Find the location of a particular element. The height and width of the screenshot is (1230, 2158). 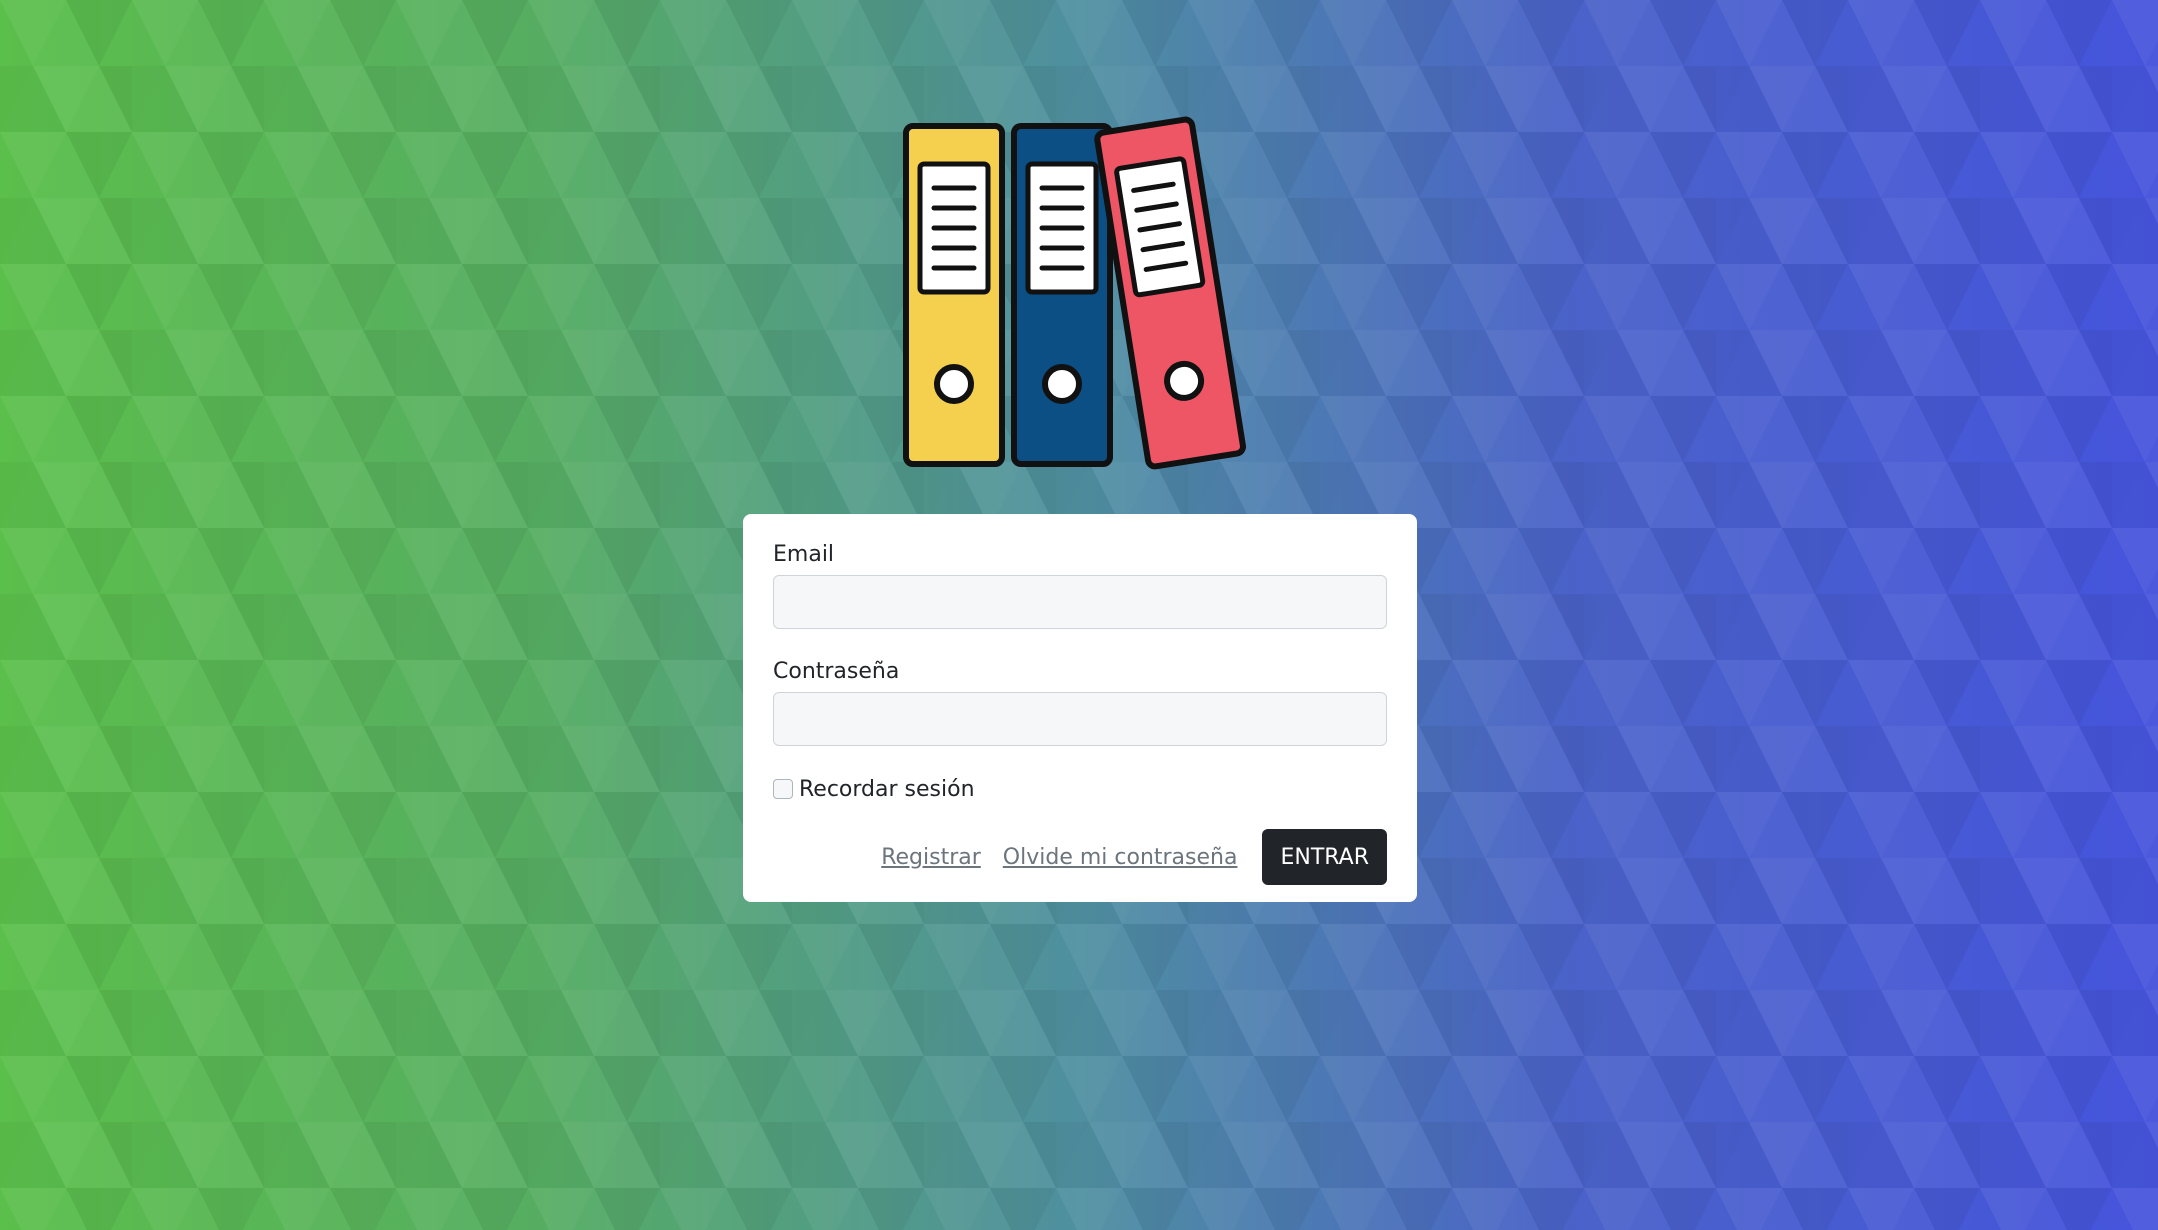

email-label: Email is located at coordinates (804, 554).